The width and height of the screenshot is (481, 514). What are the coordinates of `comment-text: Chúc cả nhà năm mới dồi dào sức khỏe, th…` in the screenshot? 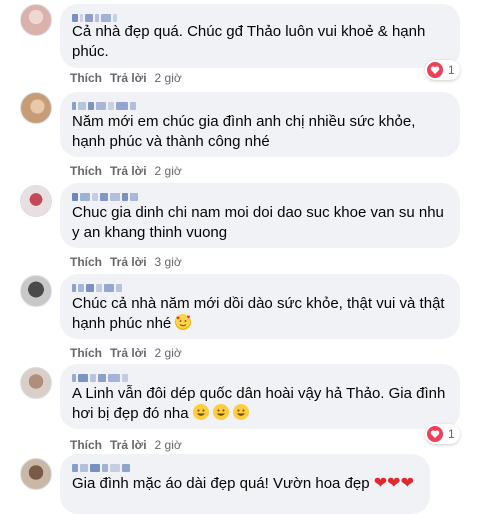 It's located at (260, 314).